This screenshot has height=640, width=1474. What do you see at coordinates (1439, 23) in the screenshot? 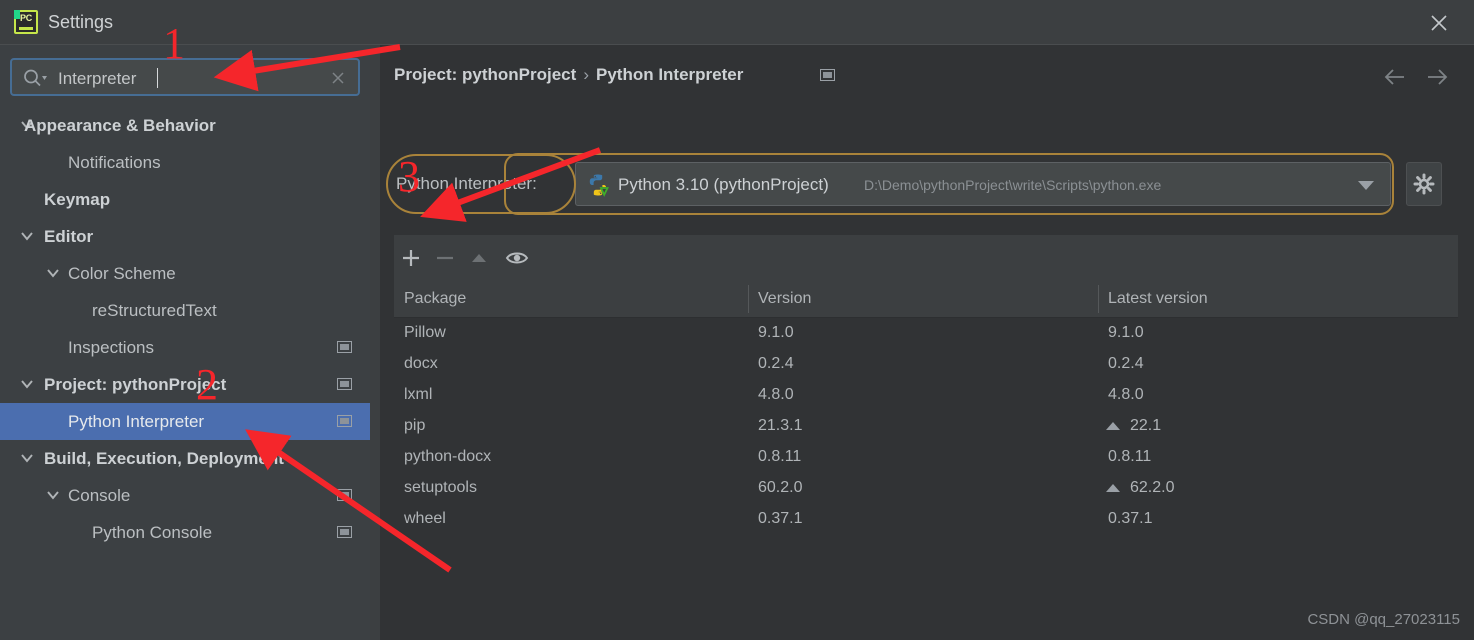
I see `close-icon` at bounding box center [1439, 23].